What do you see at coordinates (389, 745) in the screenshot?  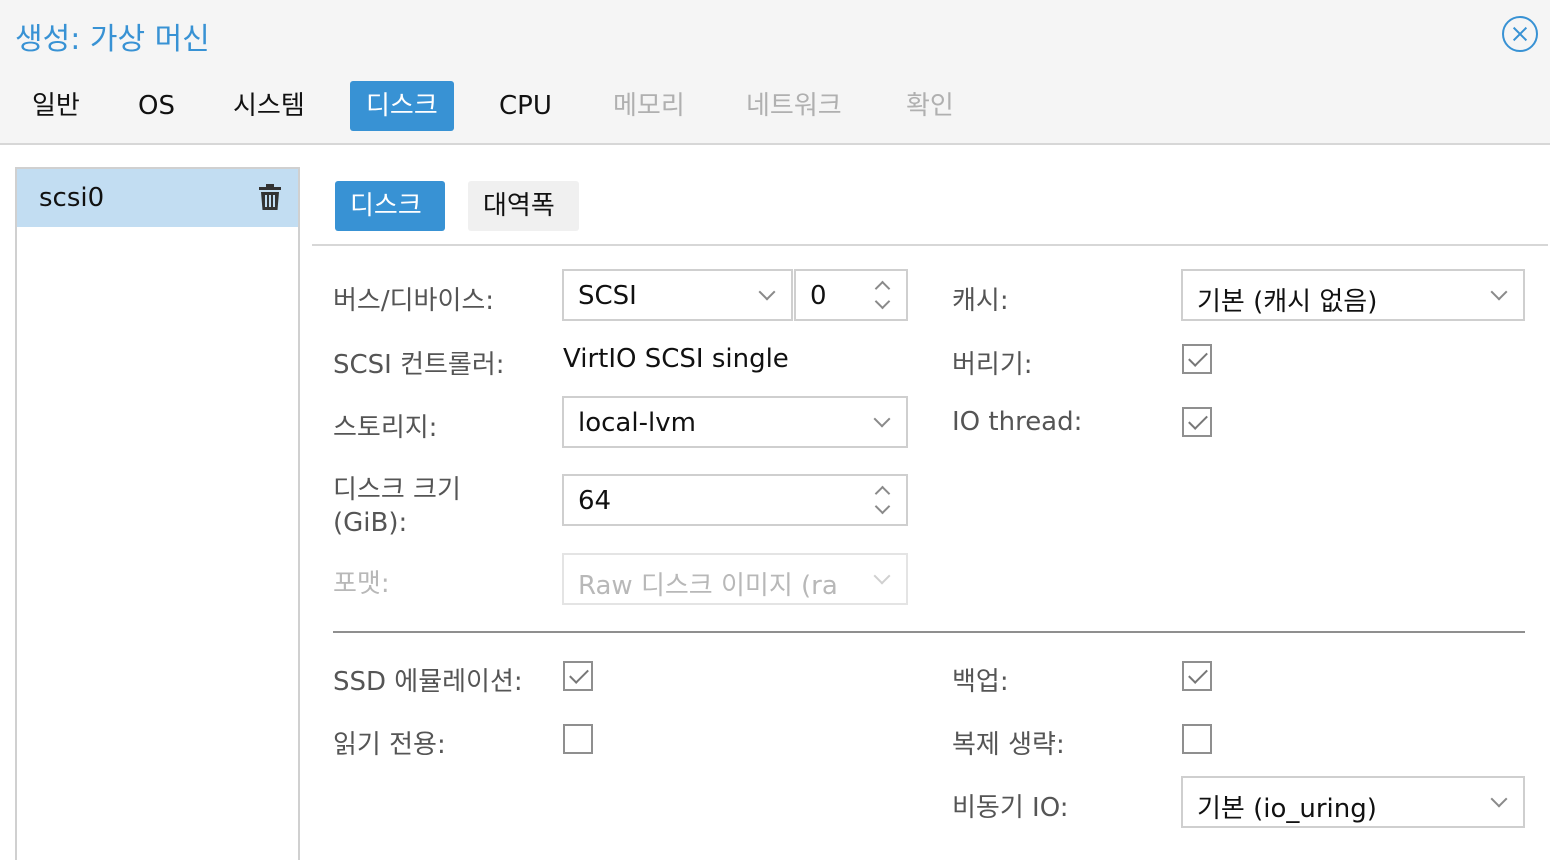 I see `read-only-label: 읽기 전용:` at bounding box center [389, 745].